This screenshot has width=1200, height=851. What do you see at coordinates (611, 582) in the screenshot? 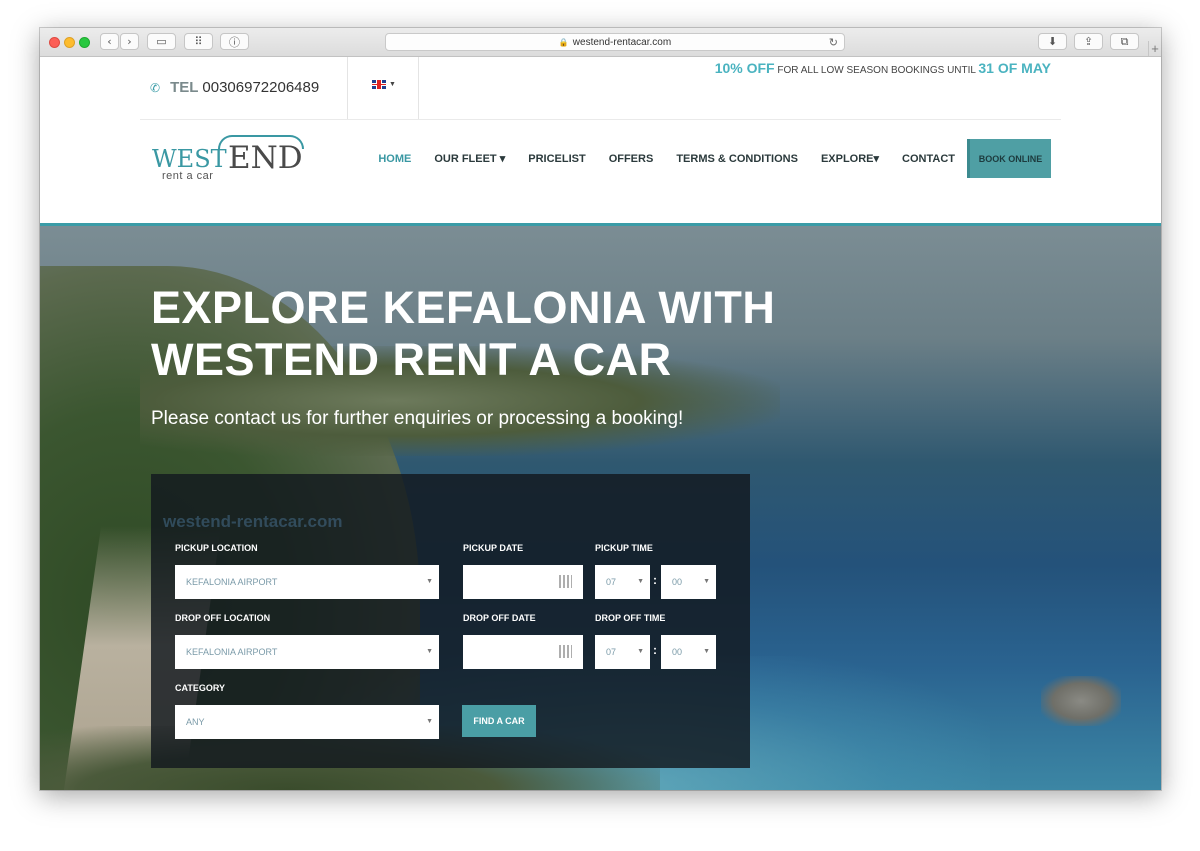
I see `pickup-hour-value: 07` at bounding box center [611, 582].